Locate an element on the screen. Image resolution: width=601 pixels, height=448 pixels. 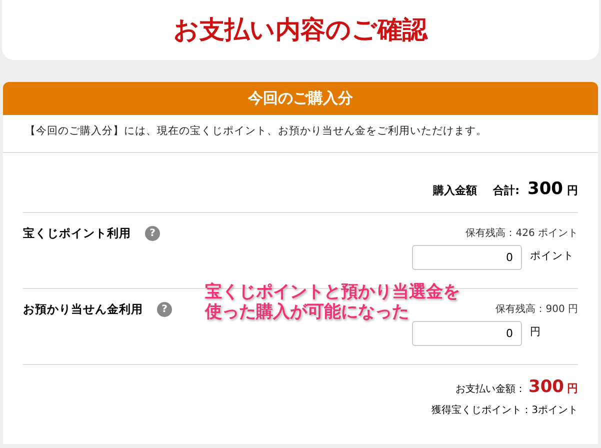
unit-label: 円 is located at coordinates (535, 332).